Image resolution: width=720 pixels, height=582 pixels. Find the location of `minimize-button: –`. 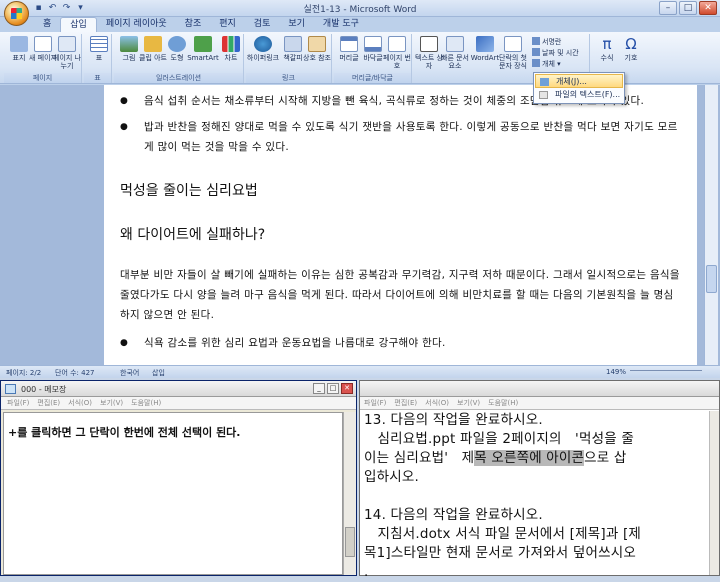

minimize-button: – is located at coordinates (668, 8).